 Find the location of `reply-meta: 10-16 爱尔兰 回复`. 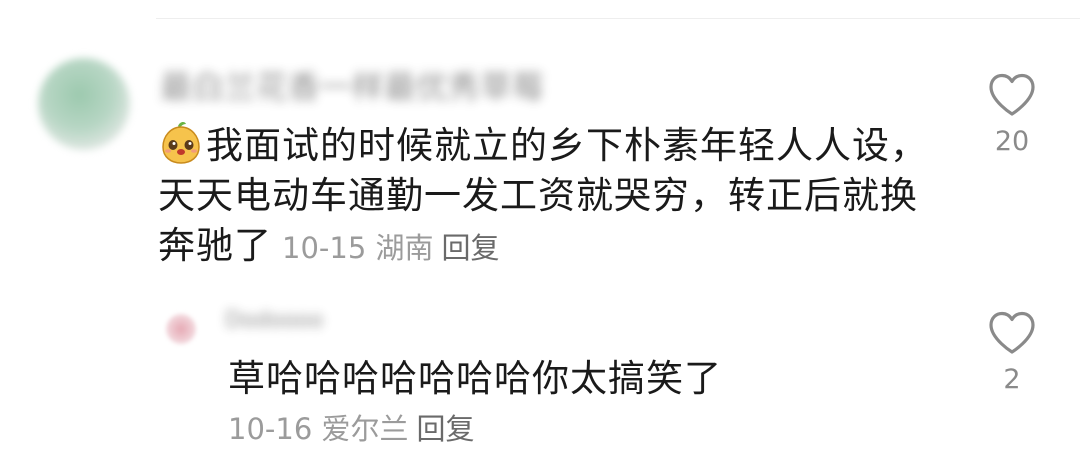

reply-meta: 10-16 爱尔兰 回复 is located at coordinates (351, 427).